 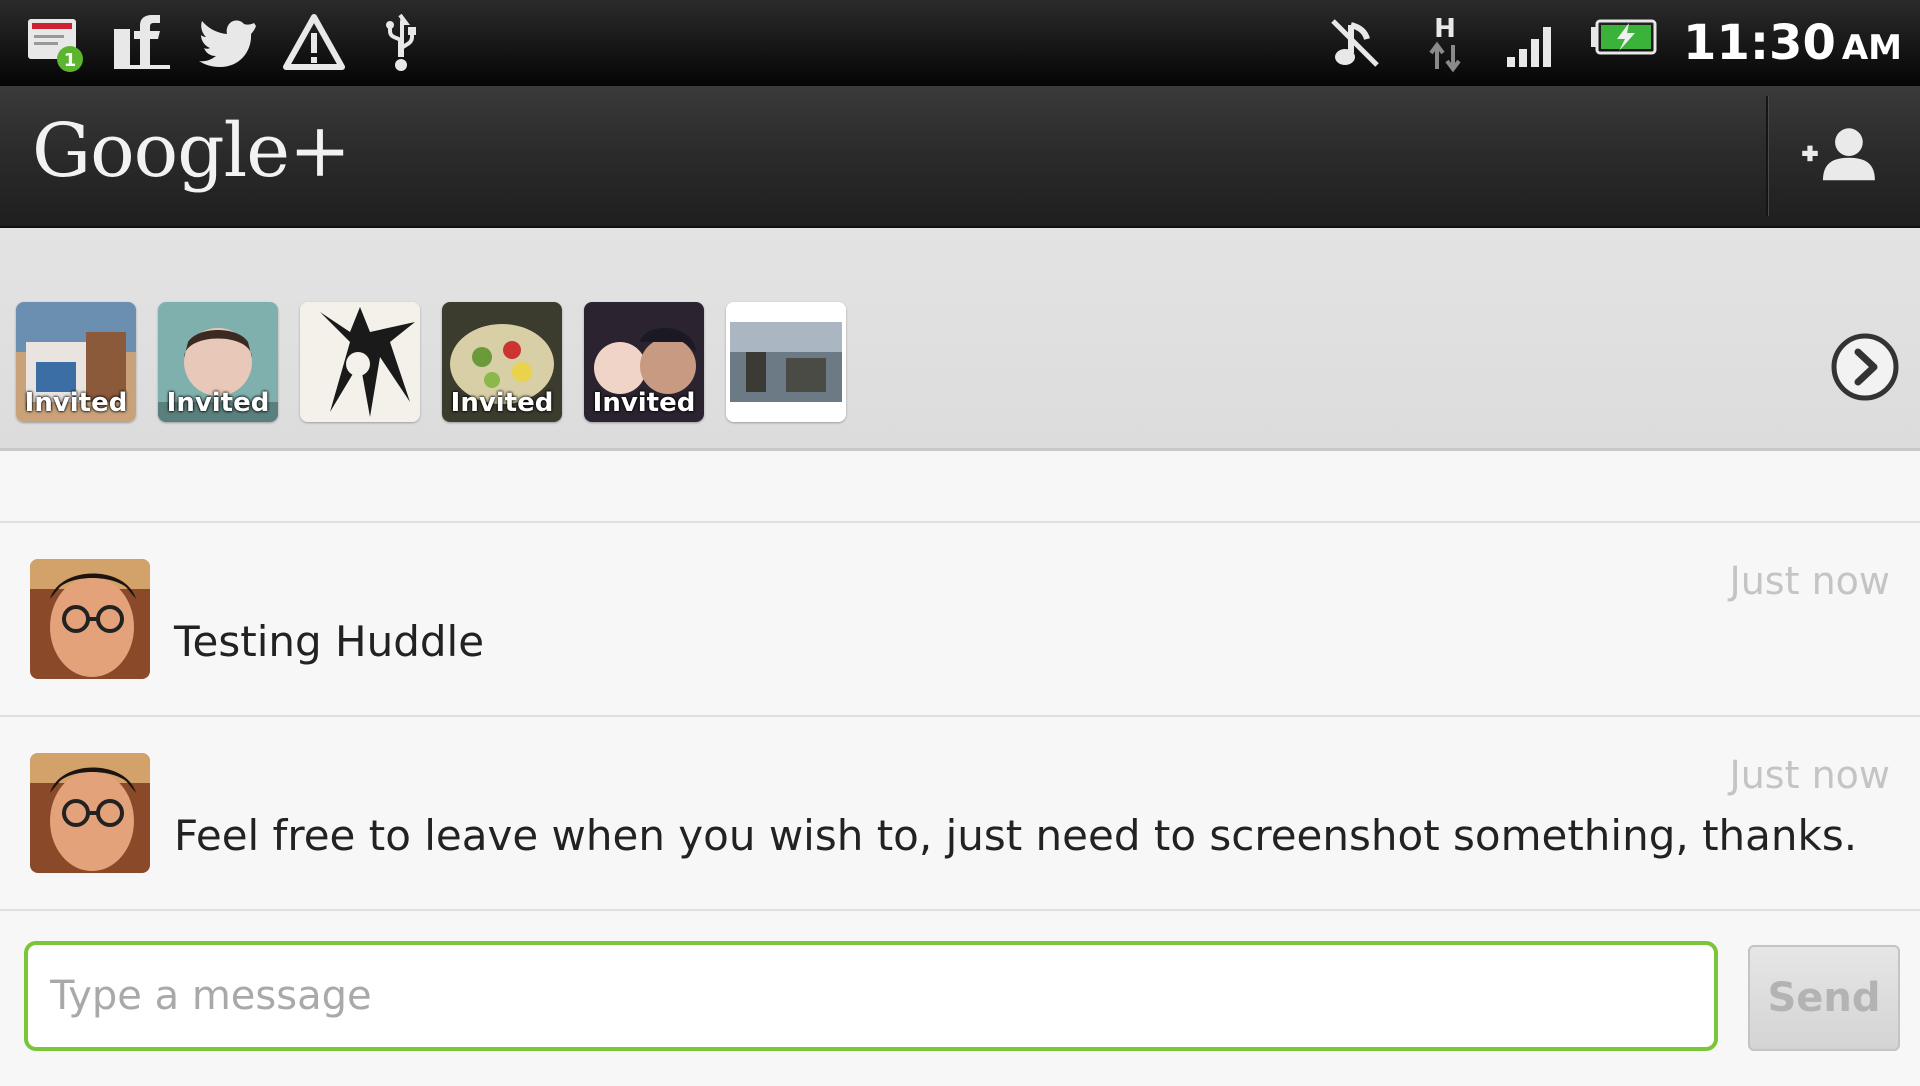 I want to click on network-type-label: H, so click(x=1445, y=29).